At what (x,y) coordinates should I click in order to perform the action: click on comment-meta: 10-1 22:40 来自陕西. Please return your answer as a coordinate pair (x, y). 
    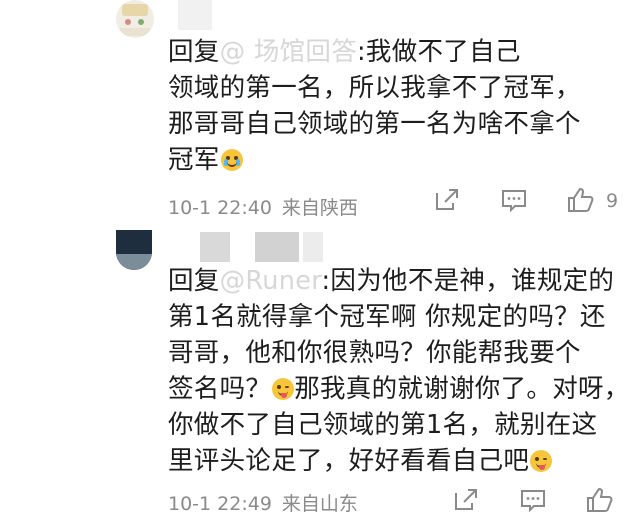
    Looking at the image, I should click on (268, 206).